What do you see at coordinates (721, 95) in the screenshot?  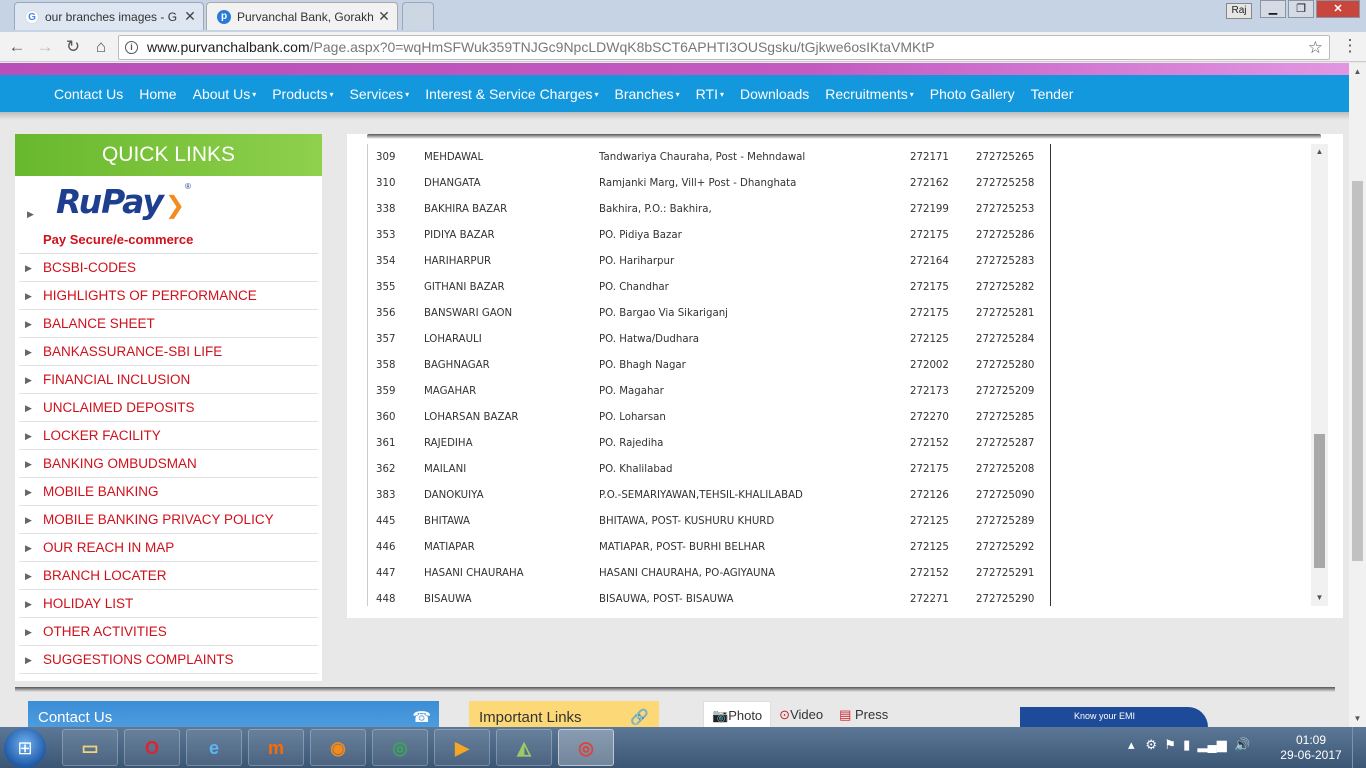 I see `caret-down-icon: ▾` at bounding box center [721, 95].